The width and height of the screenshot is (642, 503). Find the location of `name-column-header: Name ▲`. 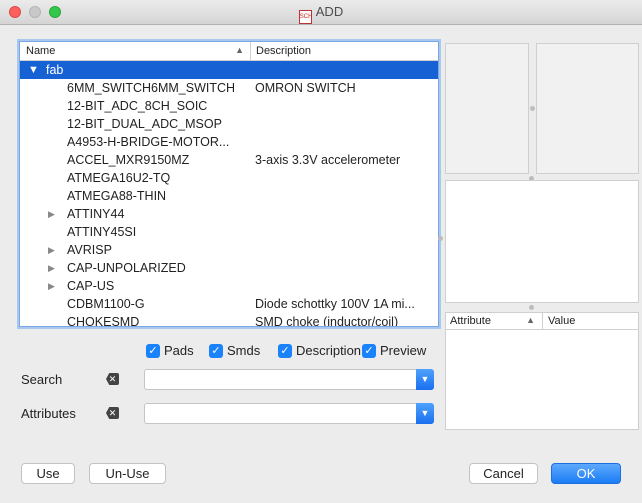

name-column-header: Name ▲ is located at coordinates (135, 51).